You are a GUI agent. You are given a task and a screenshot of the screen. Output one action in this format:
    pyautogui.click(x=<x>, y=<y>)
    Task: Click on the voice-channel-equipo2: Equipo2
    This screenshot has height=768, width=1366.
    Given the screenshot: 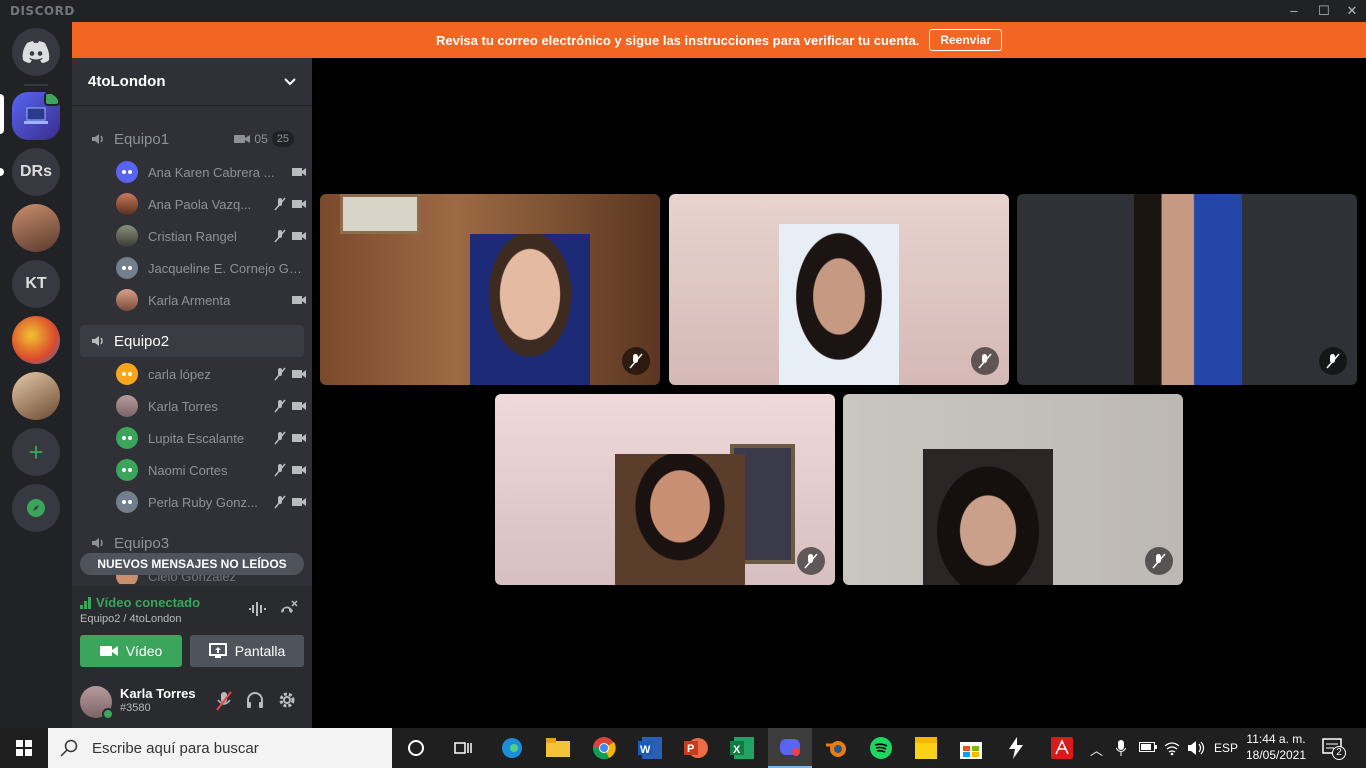 What is the action you would take?
    pyautogui.click(x=192, y=341)
    